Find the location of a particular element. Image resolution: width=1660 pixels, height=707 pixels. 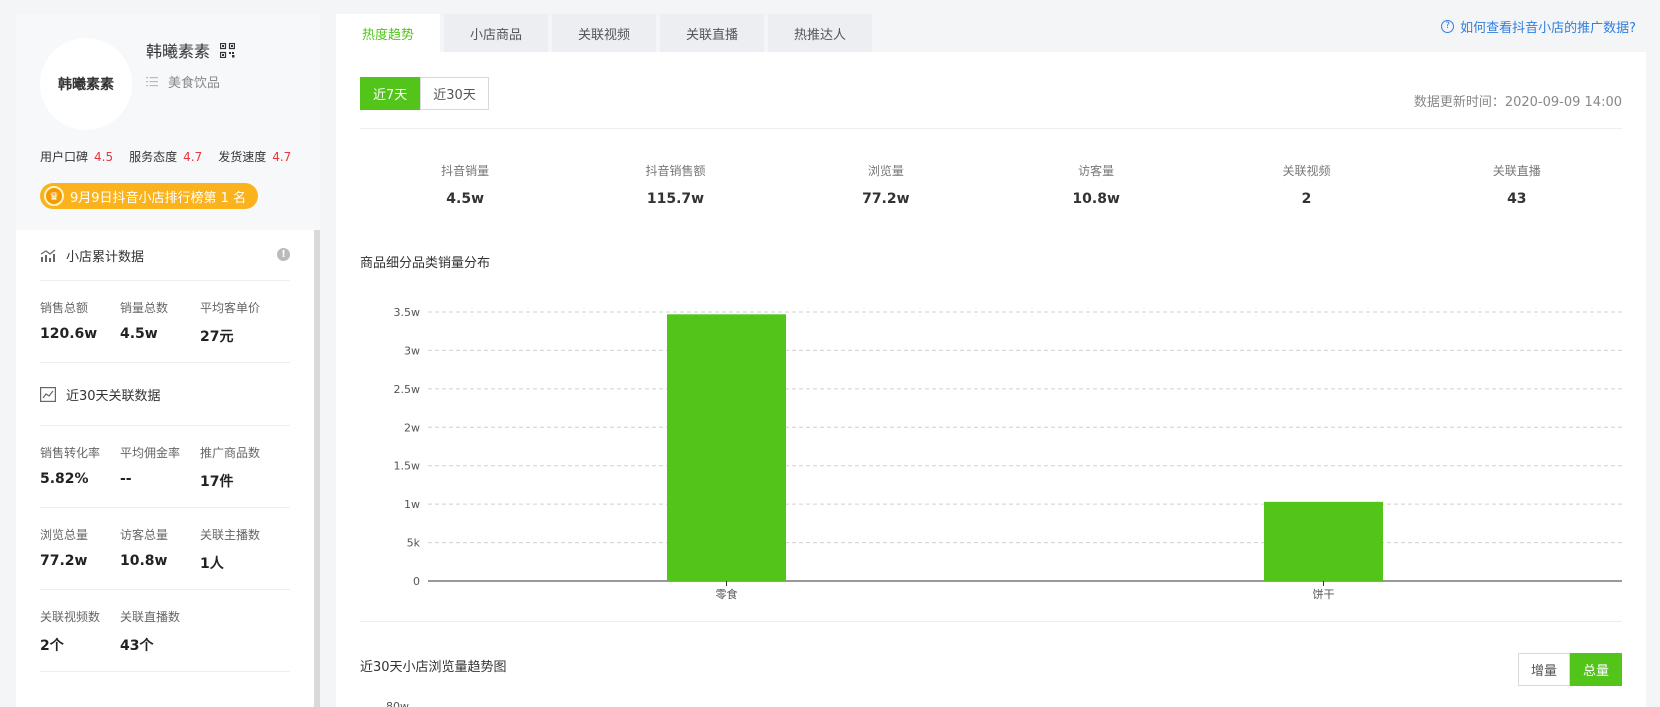

stat-label: 浏览总量 is located at coordinates (64, 535).